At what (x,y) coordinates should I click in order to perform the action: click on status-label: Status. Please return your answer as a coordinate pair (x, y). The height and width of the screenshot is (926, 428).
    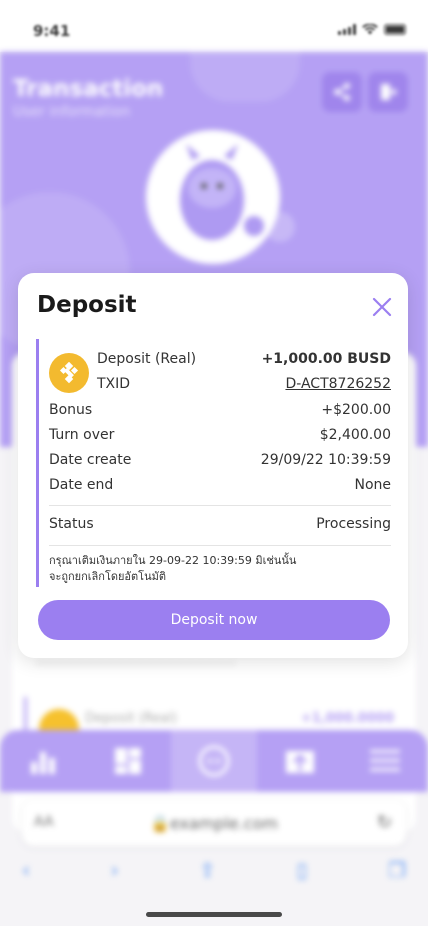
    Looking at the image, I should click on (71, 524).